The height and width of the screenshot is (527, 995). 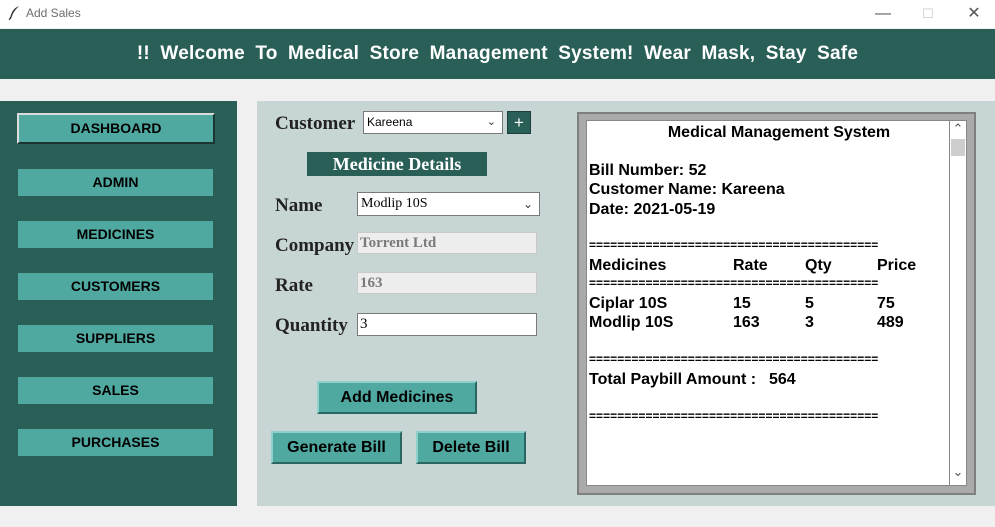 I want to click on bill-row-price: 75, so click(x=886, y=303).